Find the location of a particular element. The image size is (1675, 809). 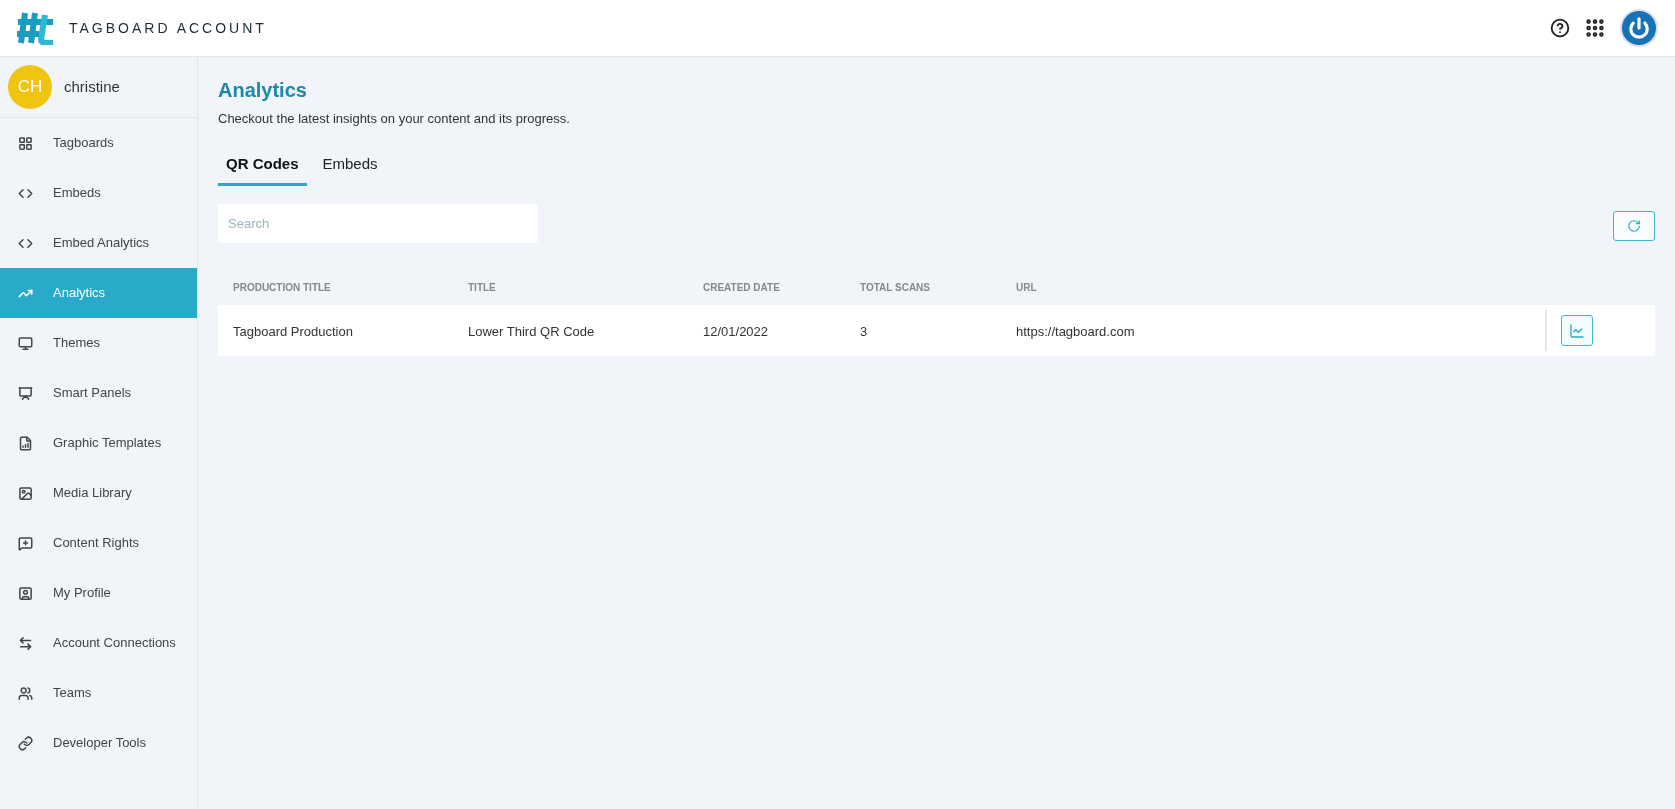

user-name: christine is located at coordinates (92, 86).